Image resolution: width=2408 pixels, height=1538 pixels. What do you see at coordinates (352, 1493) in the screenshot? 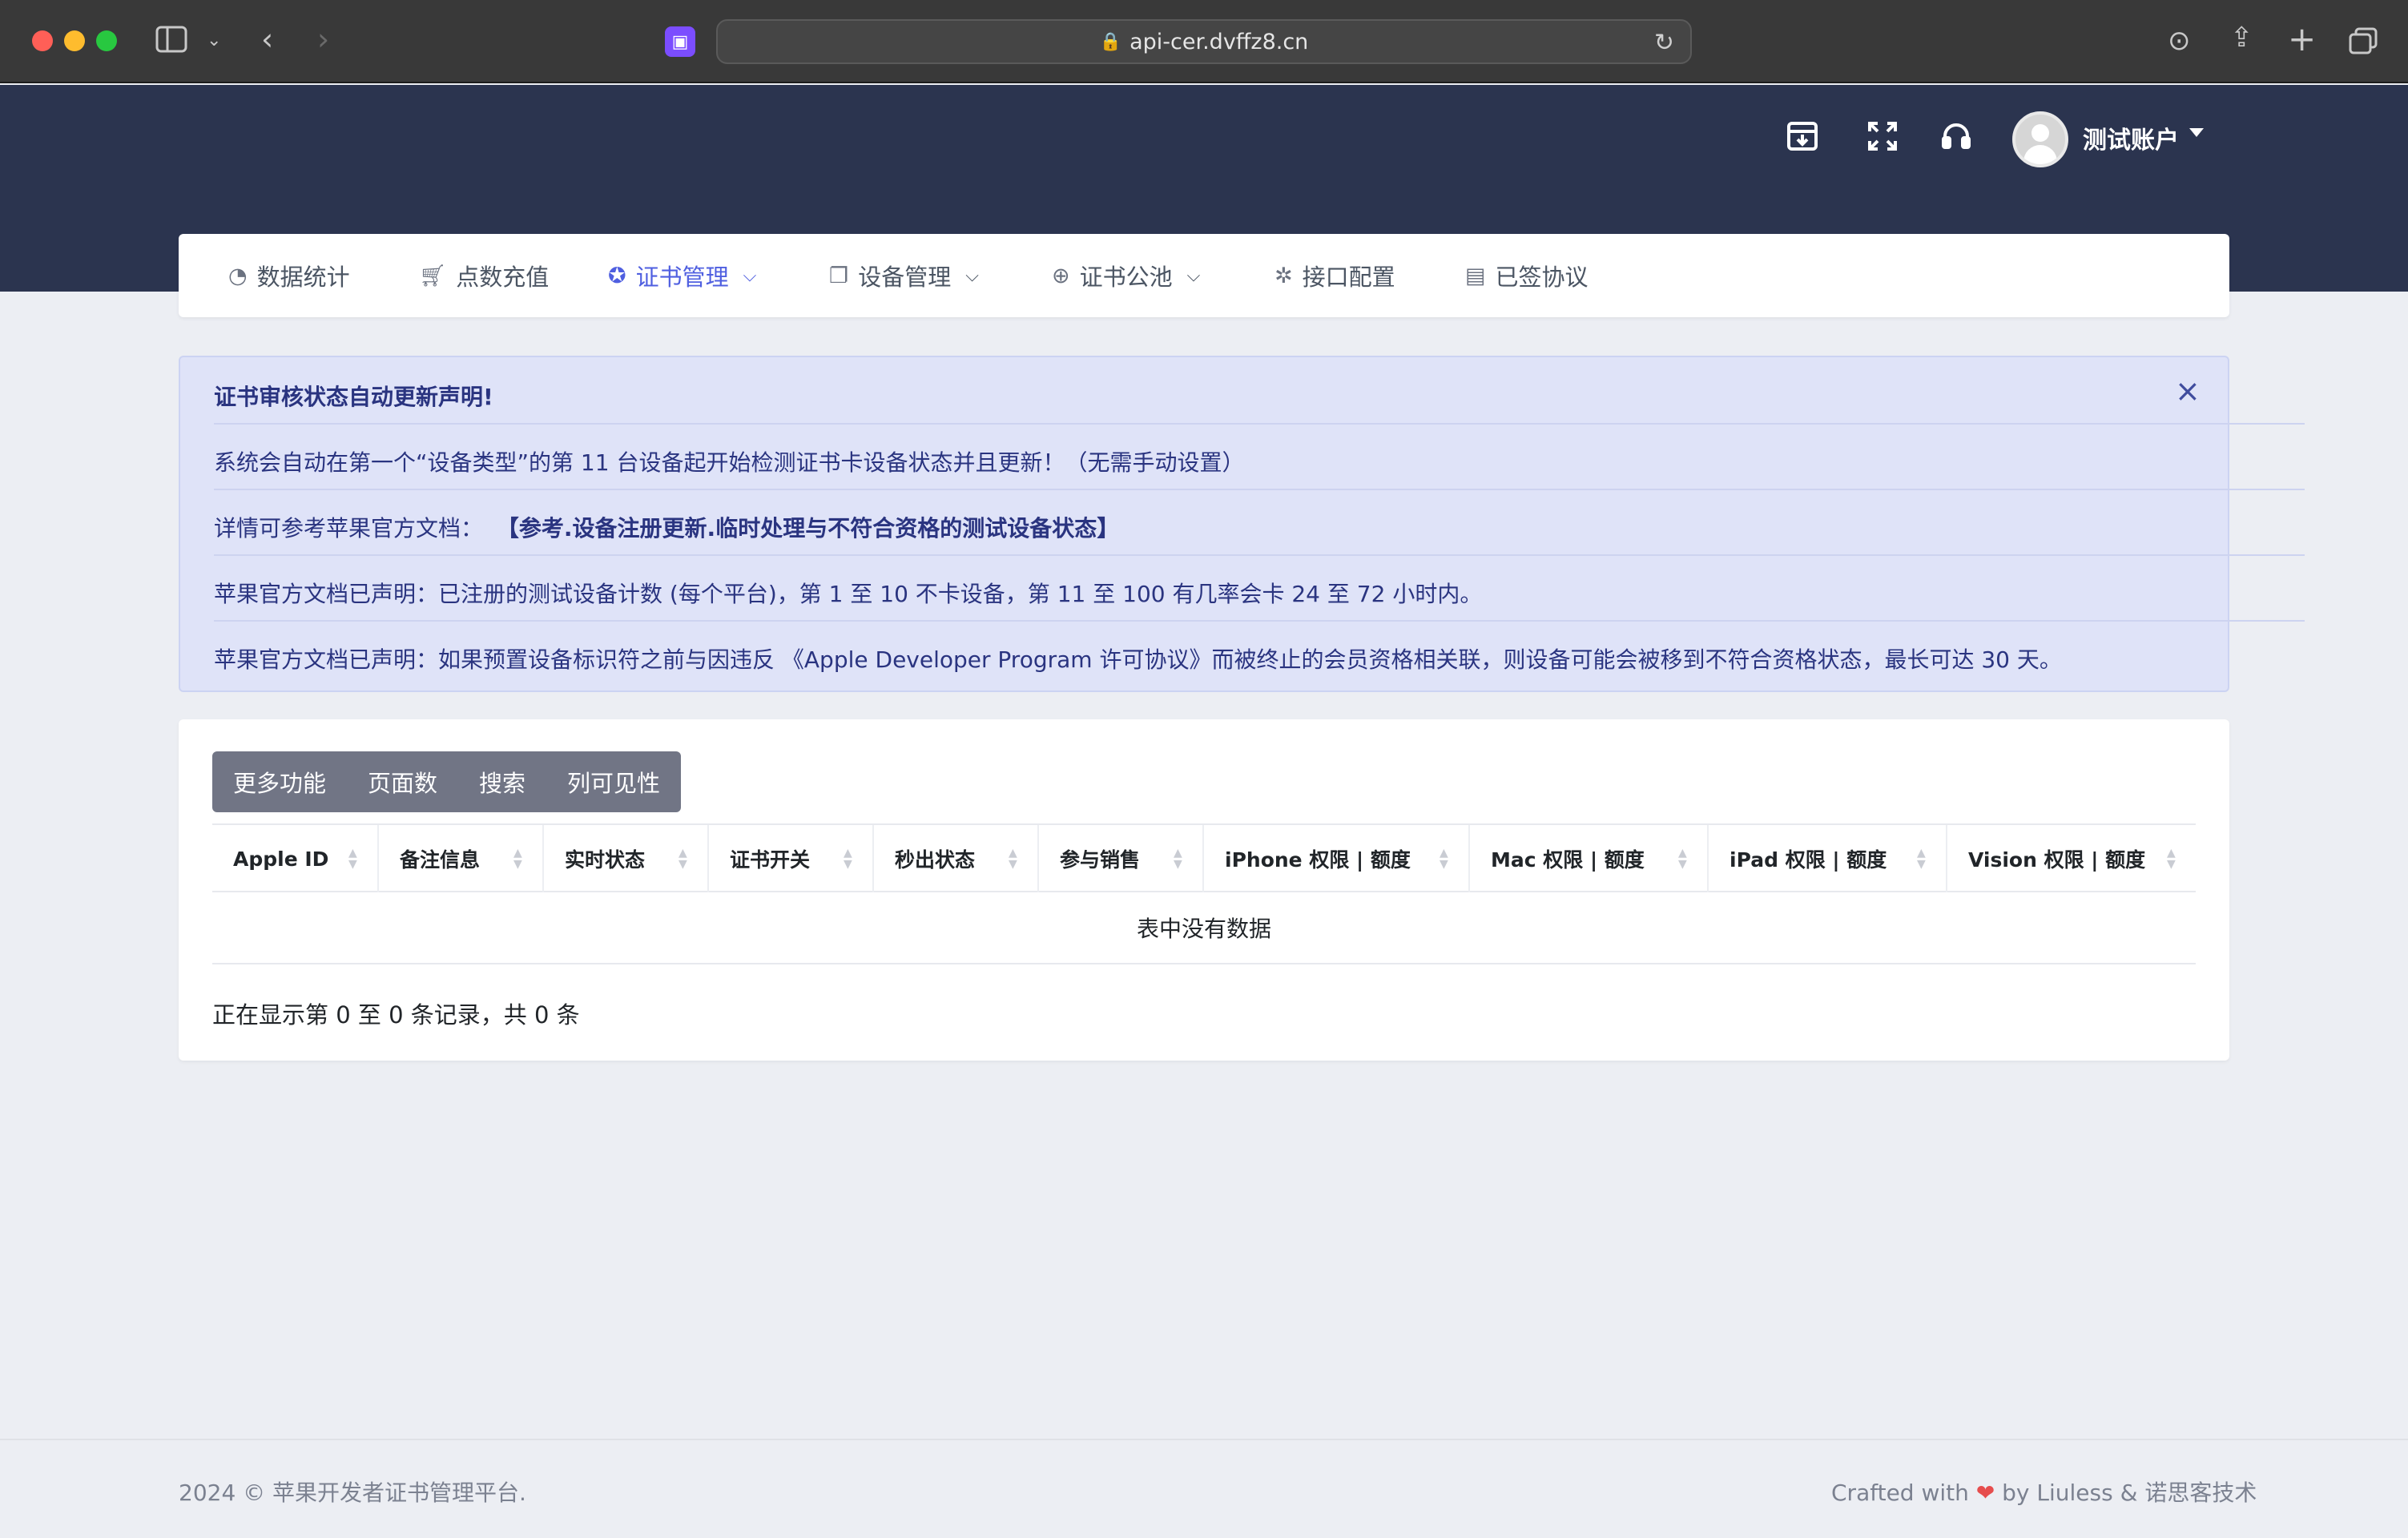
I see `footer-copyright: 2024 © 苹果开发者证书管理平台.` at bounding box center [352, 1493].